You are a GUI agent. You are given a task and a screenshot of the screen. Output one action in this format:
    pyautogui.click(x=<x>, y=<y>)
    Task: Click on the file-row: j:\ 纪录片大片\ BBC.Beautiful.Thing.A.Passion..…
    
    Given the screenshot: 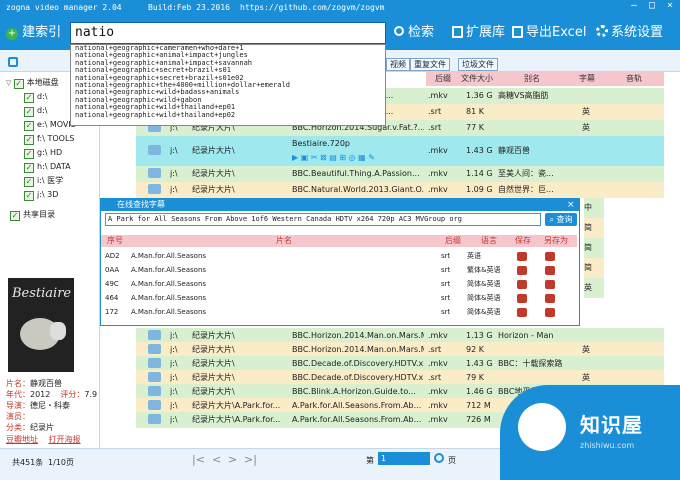 What is the action you would take?
    pyautogui.click(x=400, y=174)
    